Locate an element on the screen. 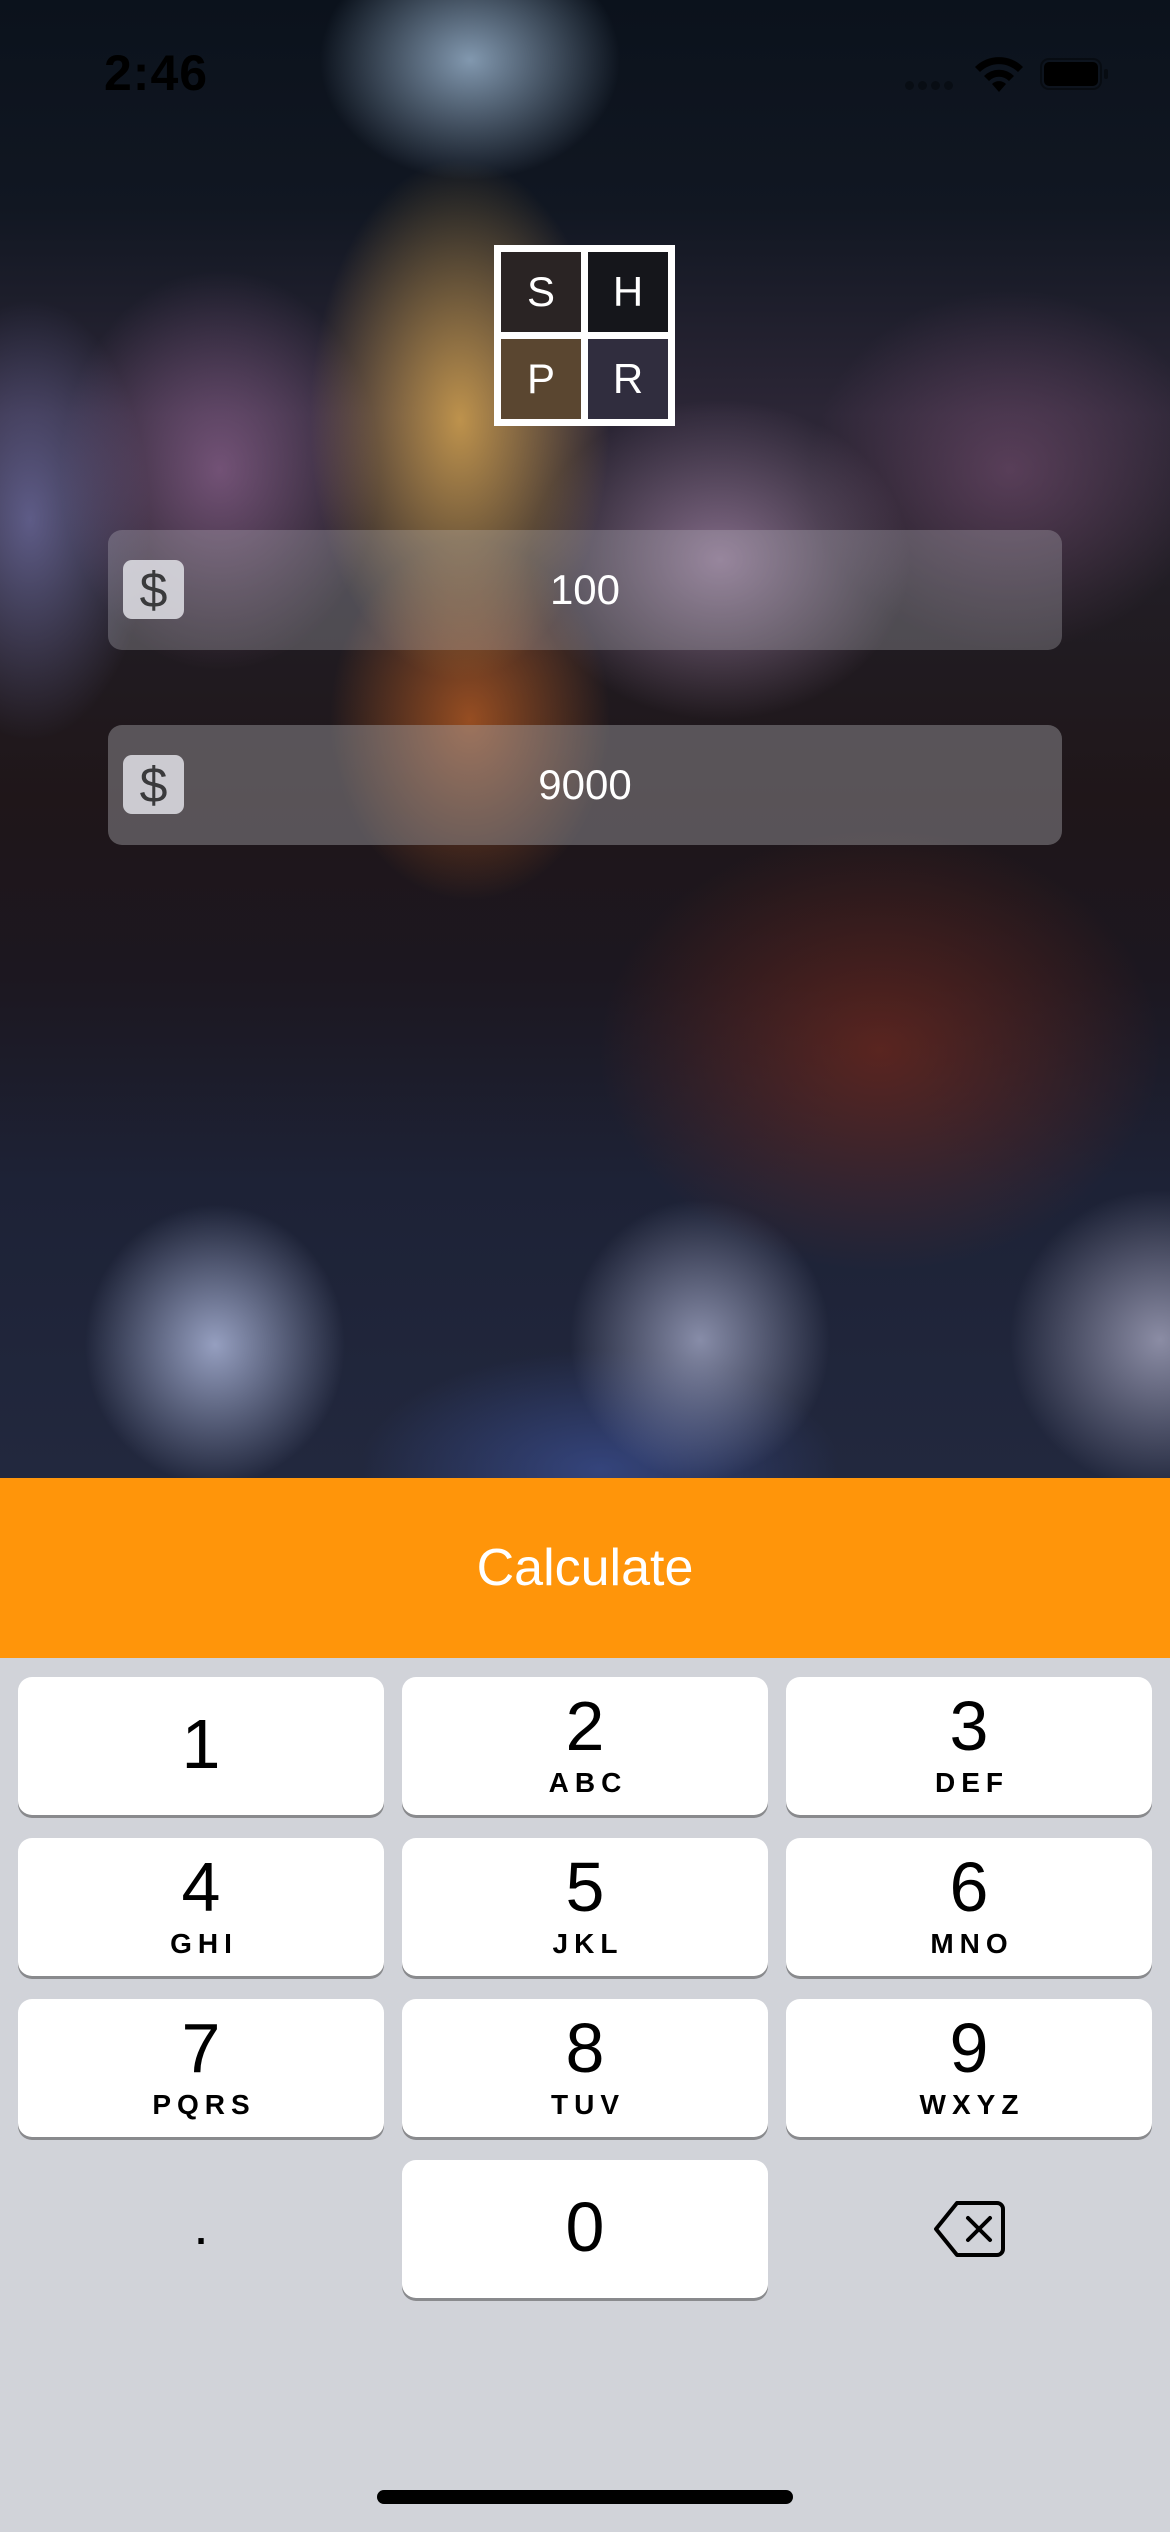  amount-field-1: $ 100 is located at coordinates (585, 590).